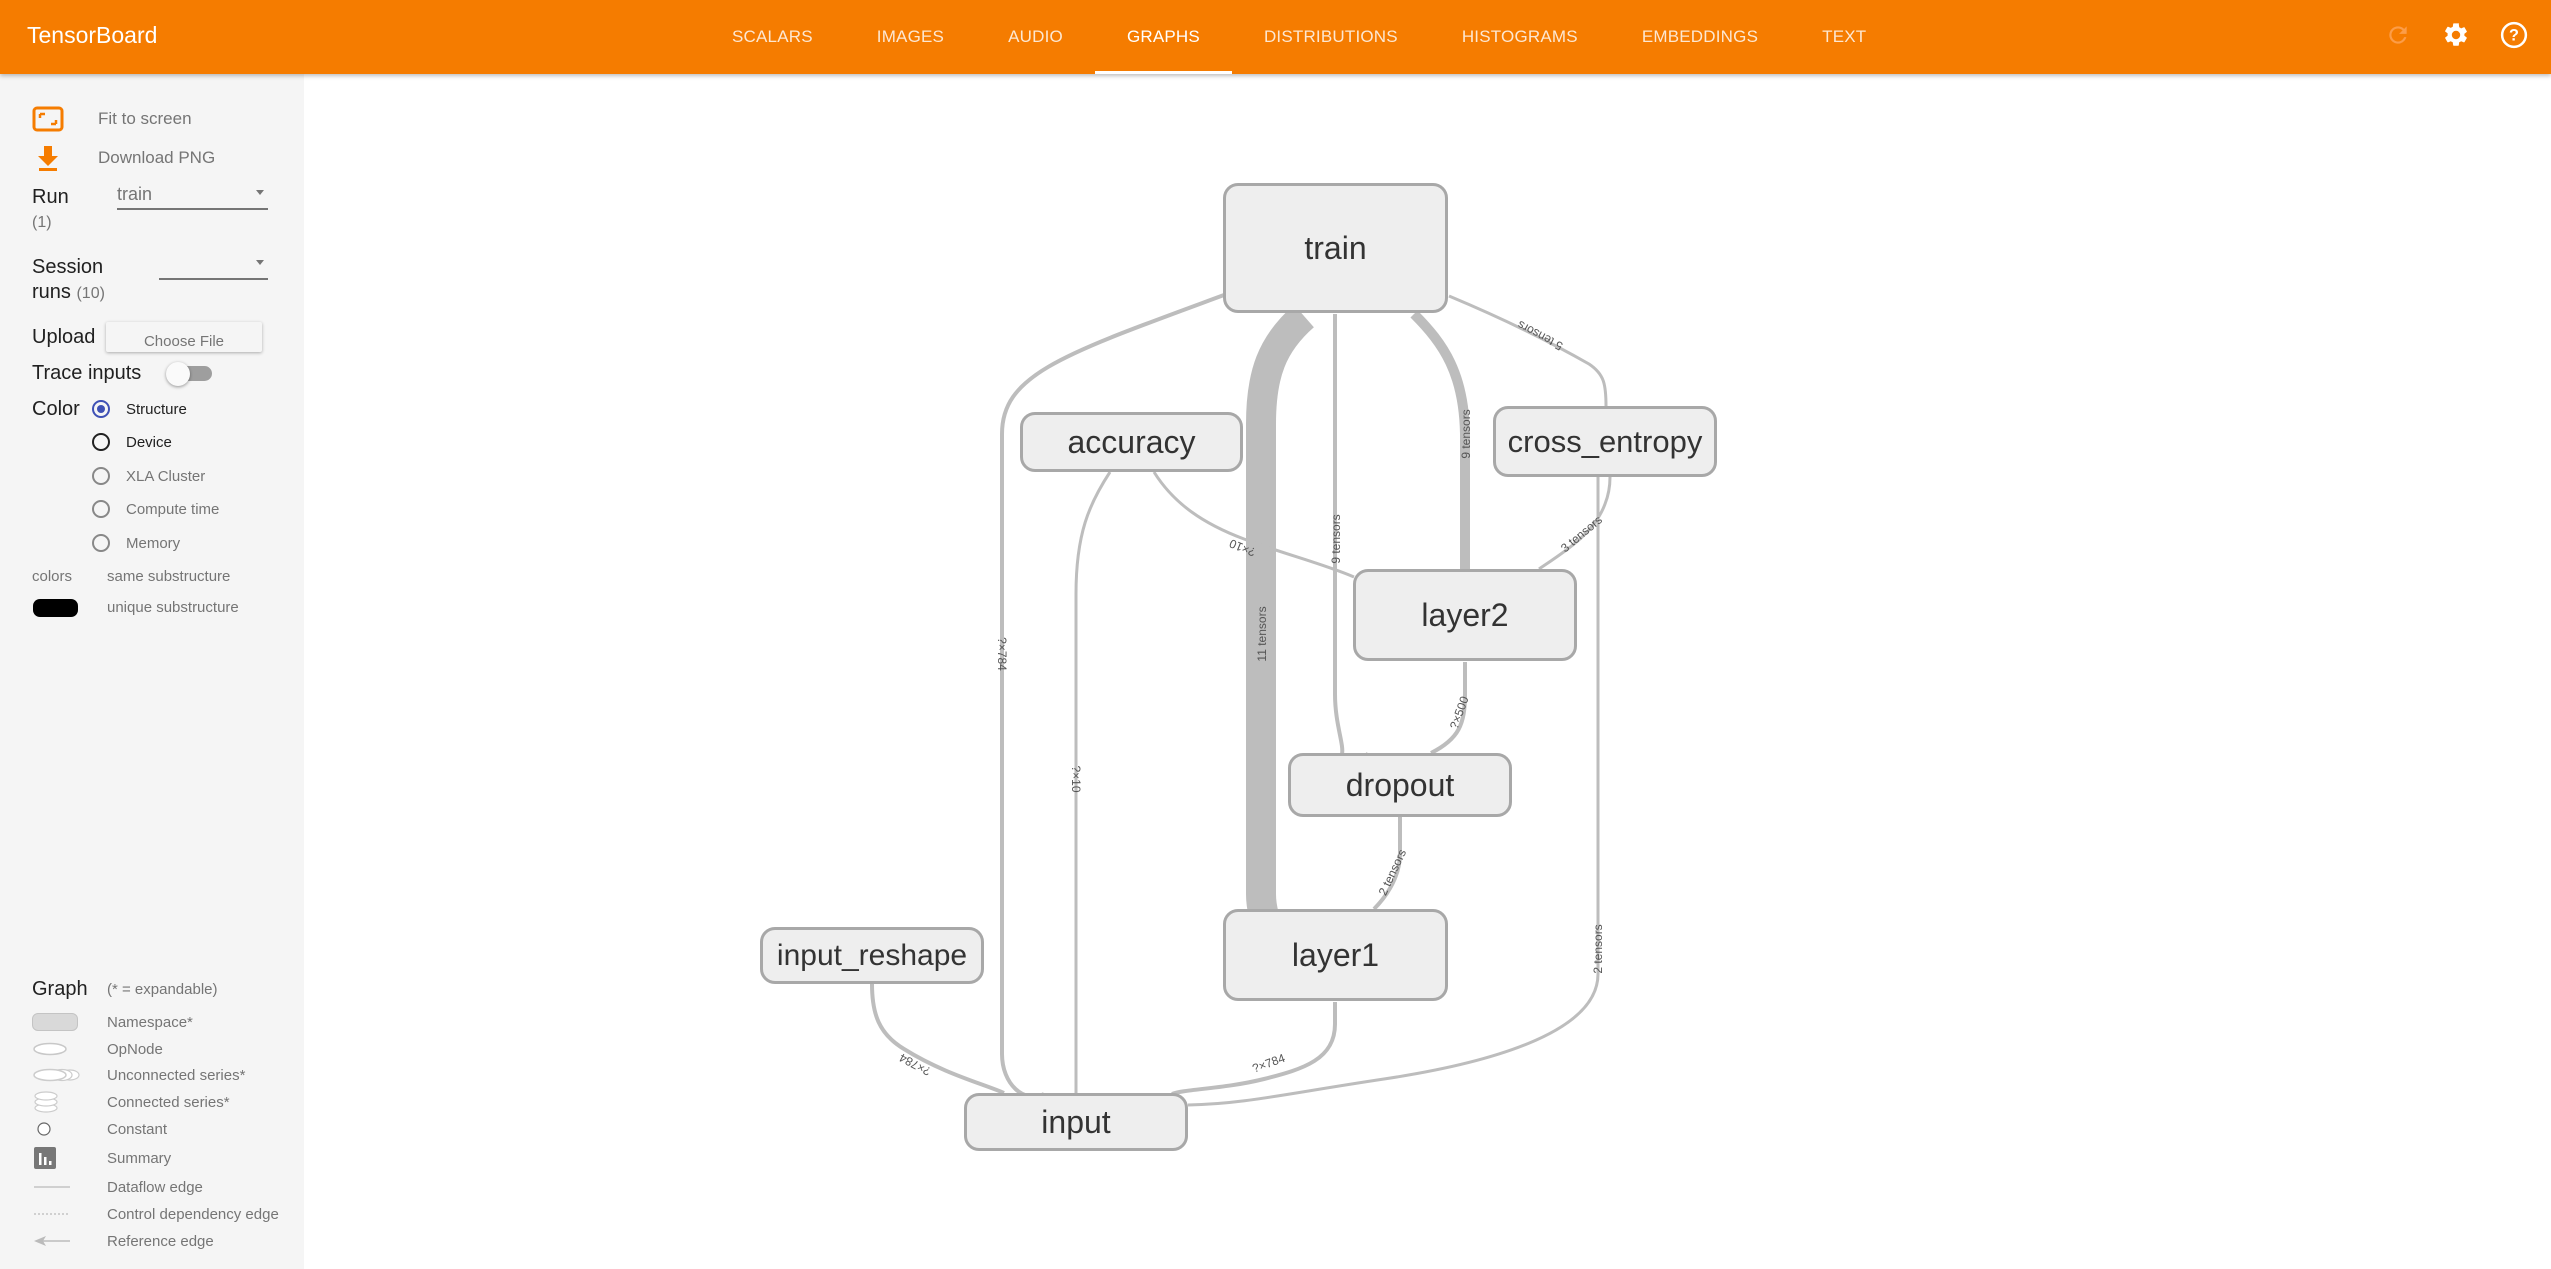  What do you see at coordinates (48, 119) in the screenshot?
I see `fit-to-screen-icon` at bounding box center [48, 119].